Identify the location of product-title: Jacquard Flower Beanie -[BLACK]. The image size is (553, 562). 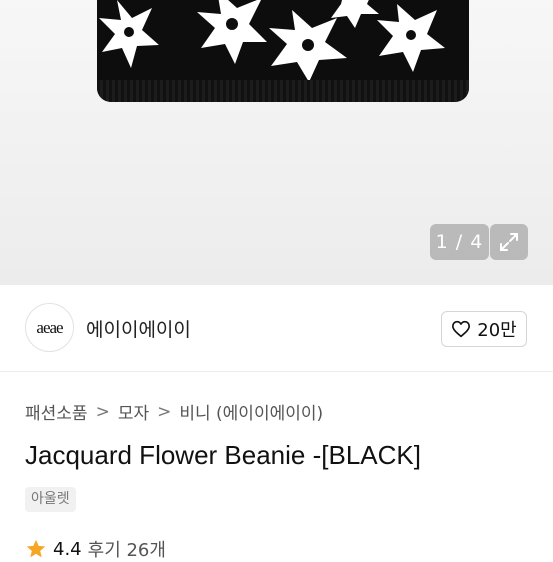
(223, 455).